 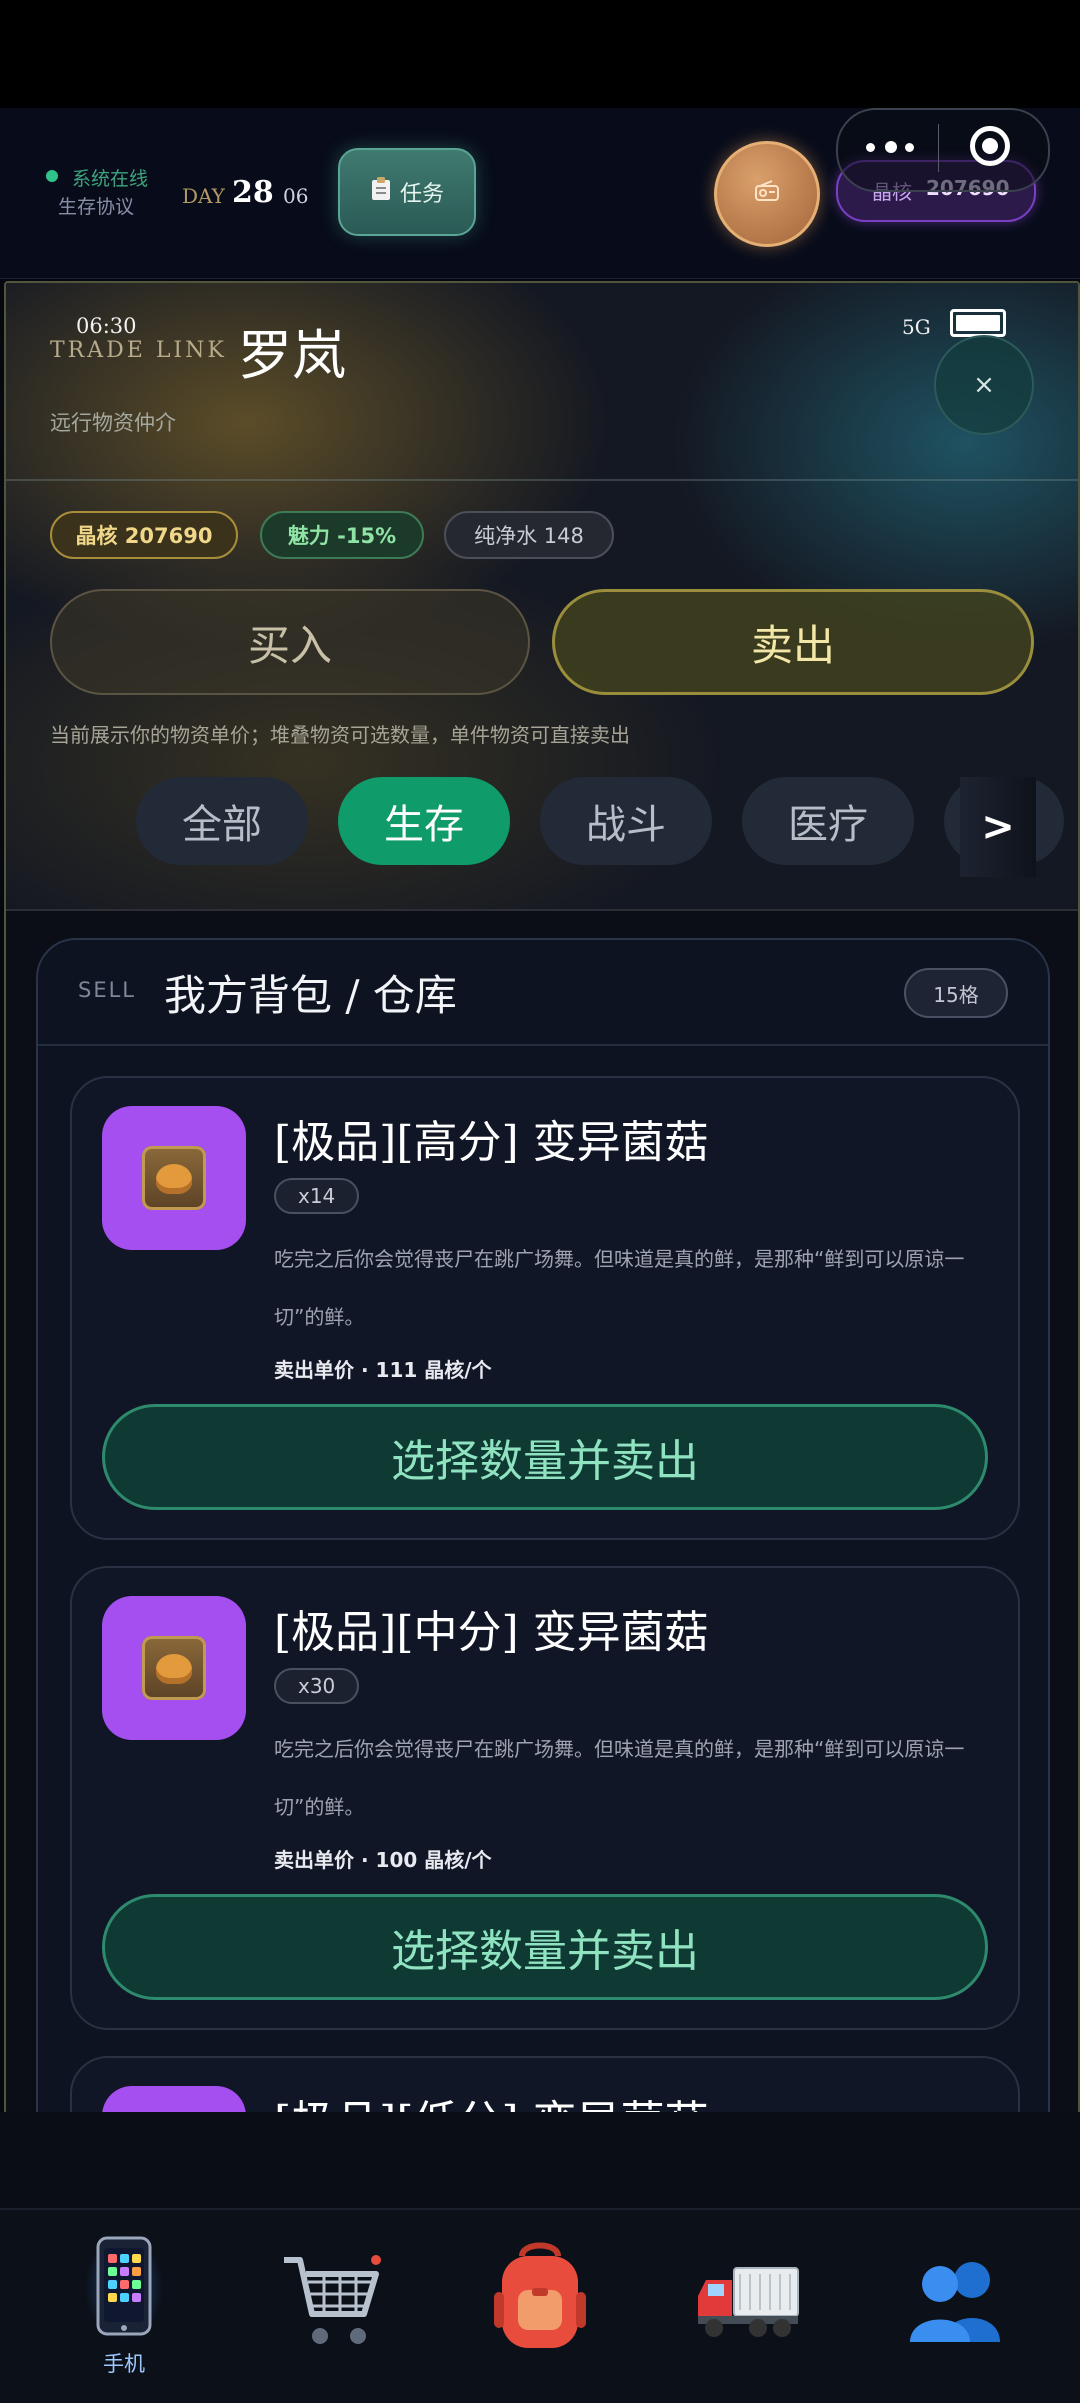 What do you see at coordinates (203, 196) in the screenshot?
I see `day-label: DAY` at bounding box center [203, 196].